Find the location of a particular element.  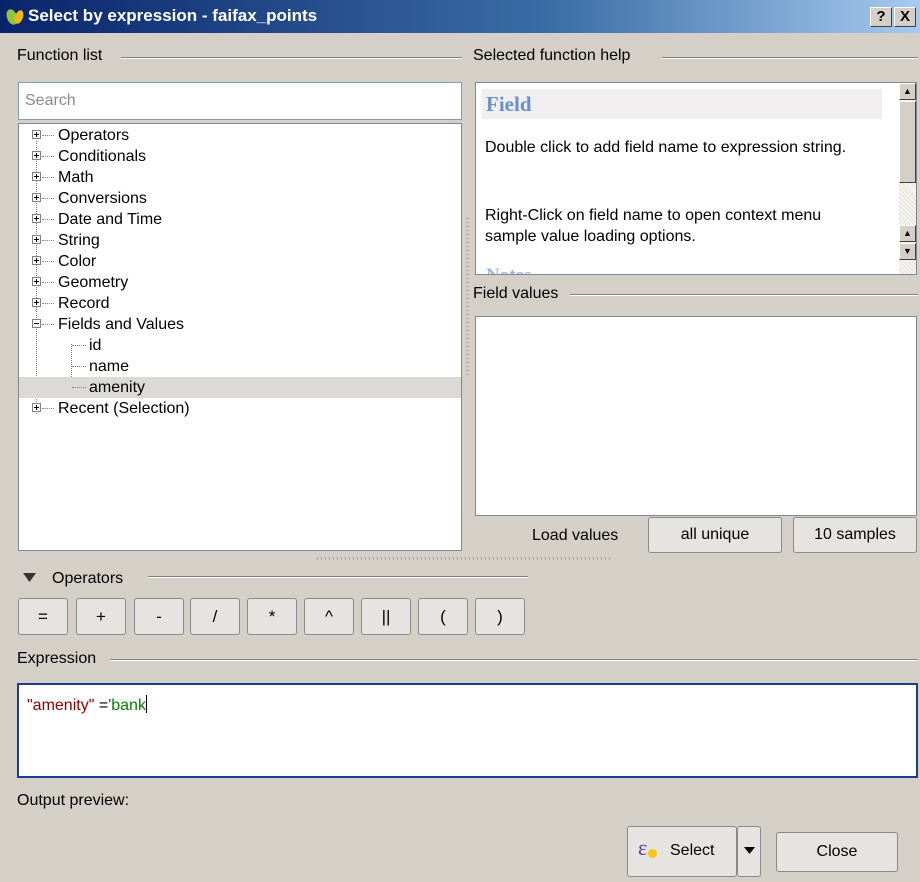

tree-item-date-and-time: Date and Time is located at coordinates (240, 219).